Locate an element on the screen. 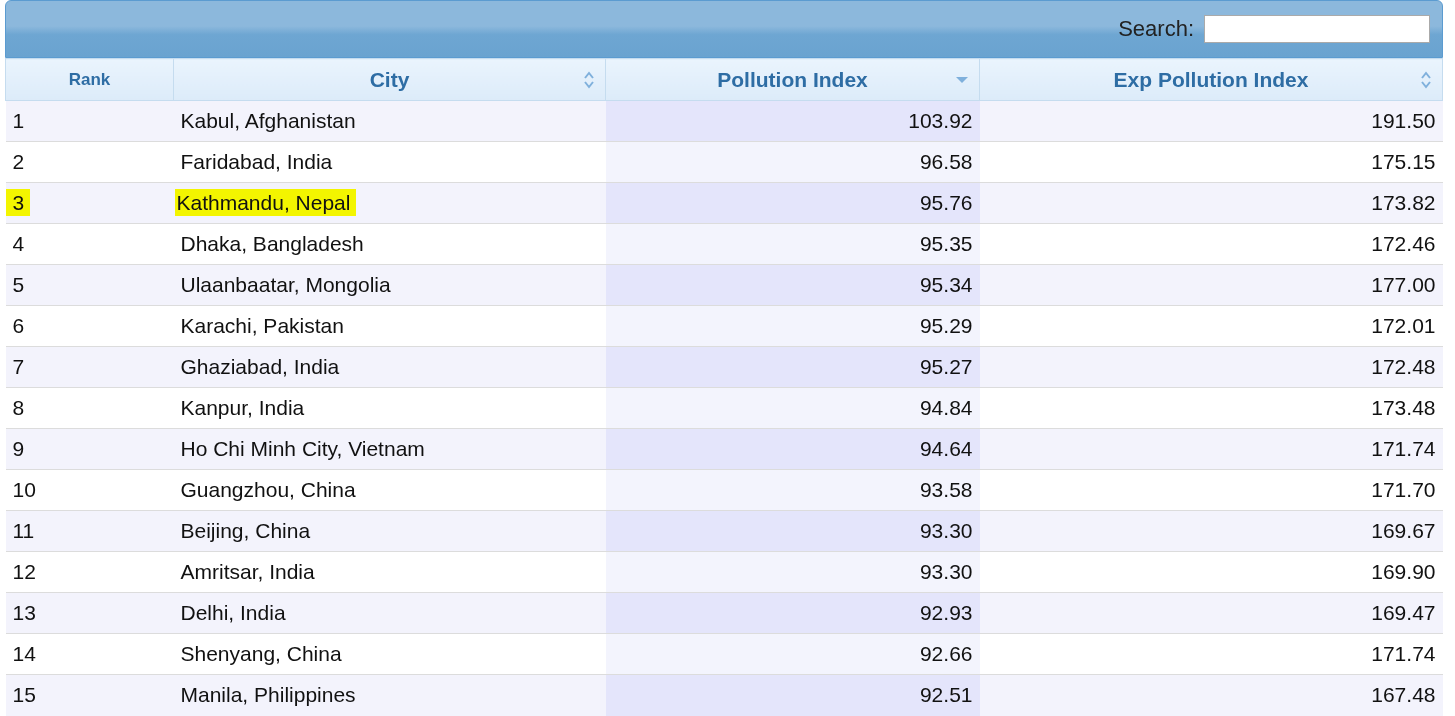 The width and height of the screenshot is (1455, 716). table-cell: 12 is located at coordinates (89, 572).